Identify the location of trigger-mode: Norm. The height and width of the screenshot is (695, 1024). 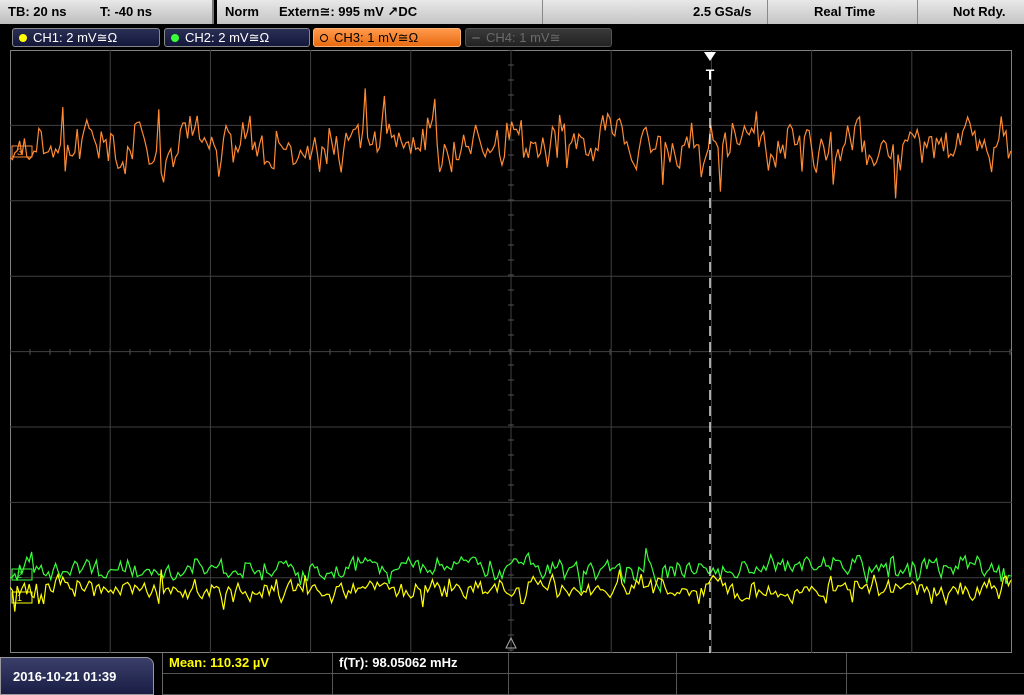
(242, 11).